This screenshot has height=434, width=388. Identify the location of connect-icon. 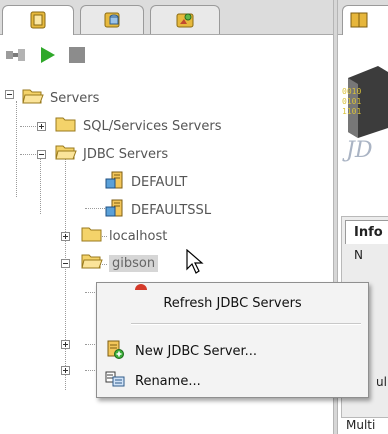
(16, 57).